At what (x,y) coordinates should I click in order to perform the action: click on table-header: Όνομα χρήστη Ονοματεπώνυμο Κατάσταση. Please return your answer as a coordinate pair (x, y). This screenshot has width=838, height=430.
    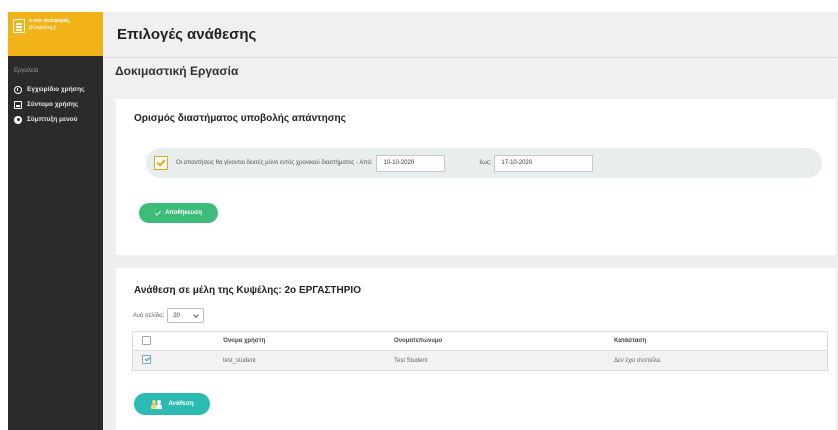
    Looking at the image, I should click on (480, 341).